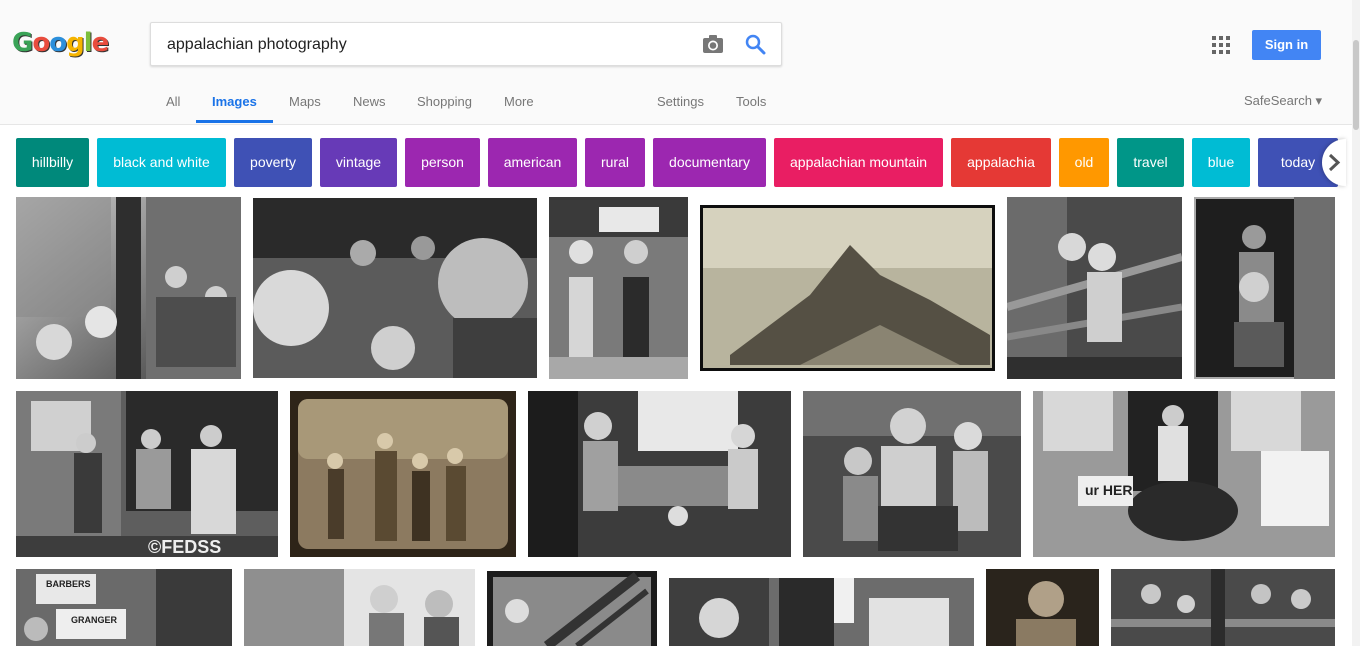  I want to click on google-doodle-logo: Google, so click(61, 43).